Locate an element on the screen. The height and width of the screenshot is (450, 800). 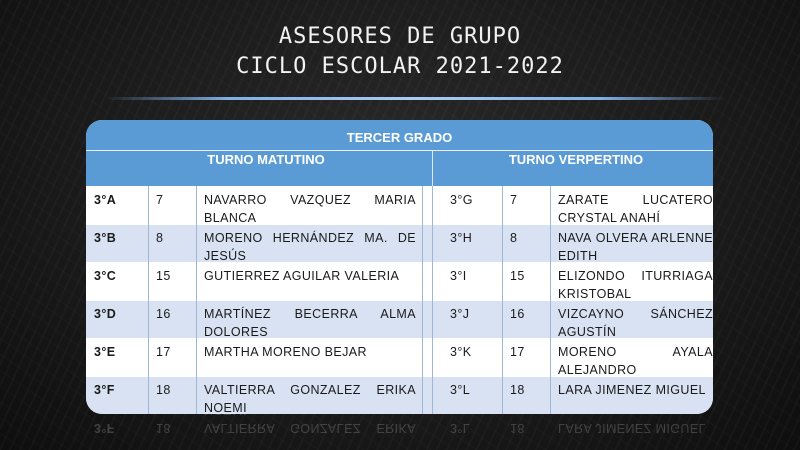
teacher-cell: VIZCAYNO SÁNCHEZ AGUSTÍN is located at coordinates (635, 323).